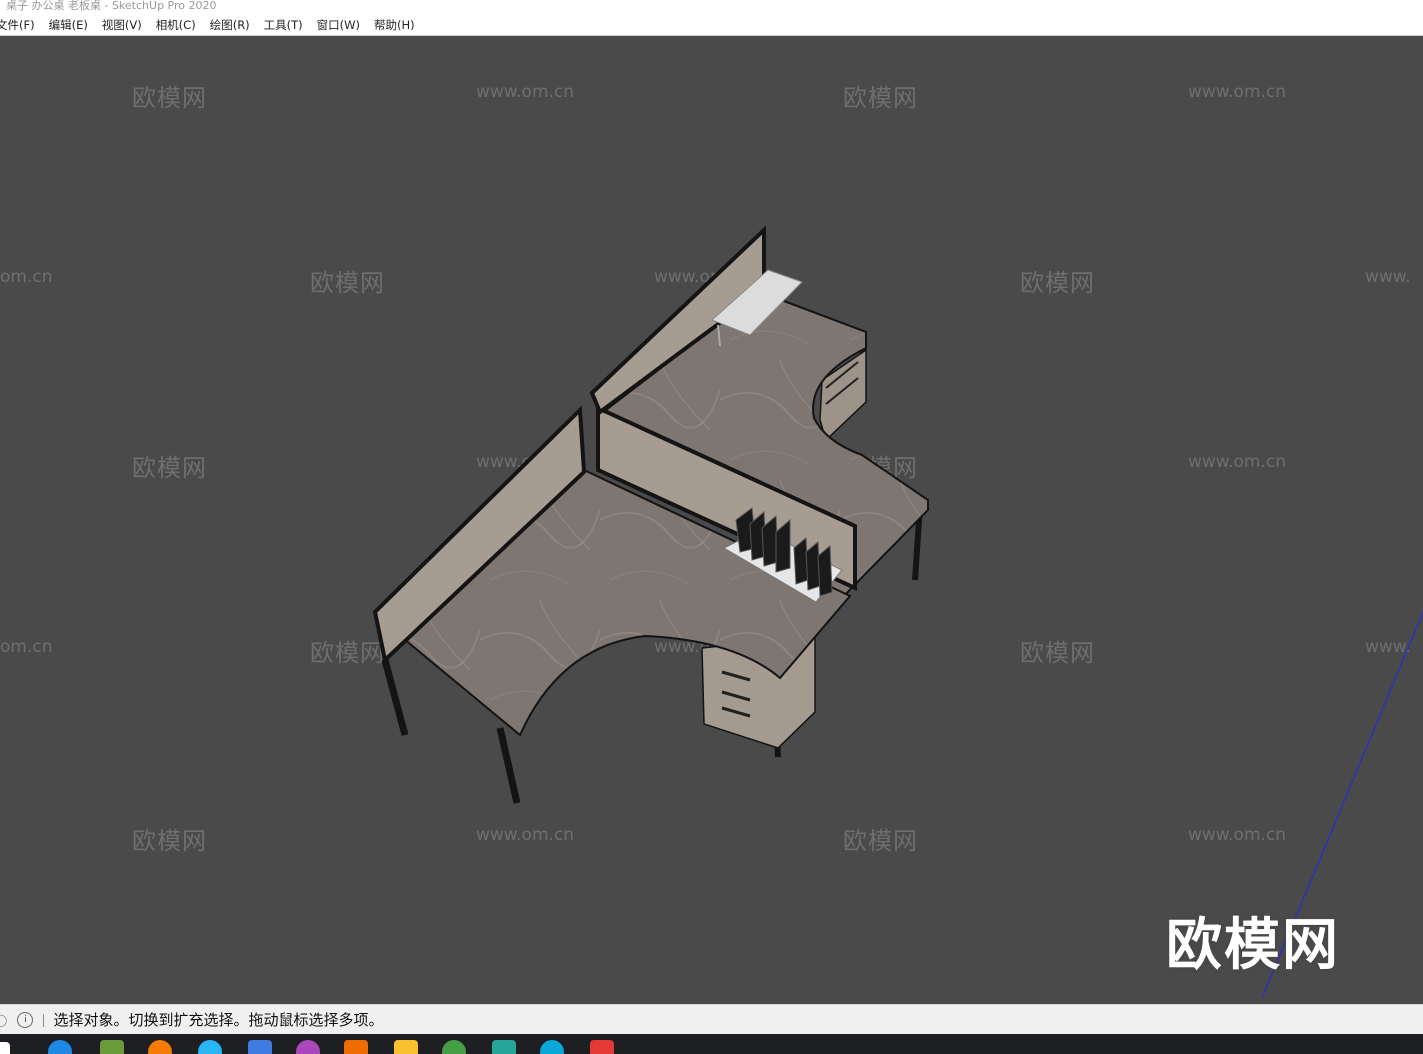 The height and width of the screenshot is (1054, 1423). Describe the element at coordinates (338, 25) in the screenshot. I see `menu-window: 窗口(W)` at that location.